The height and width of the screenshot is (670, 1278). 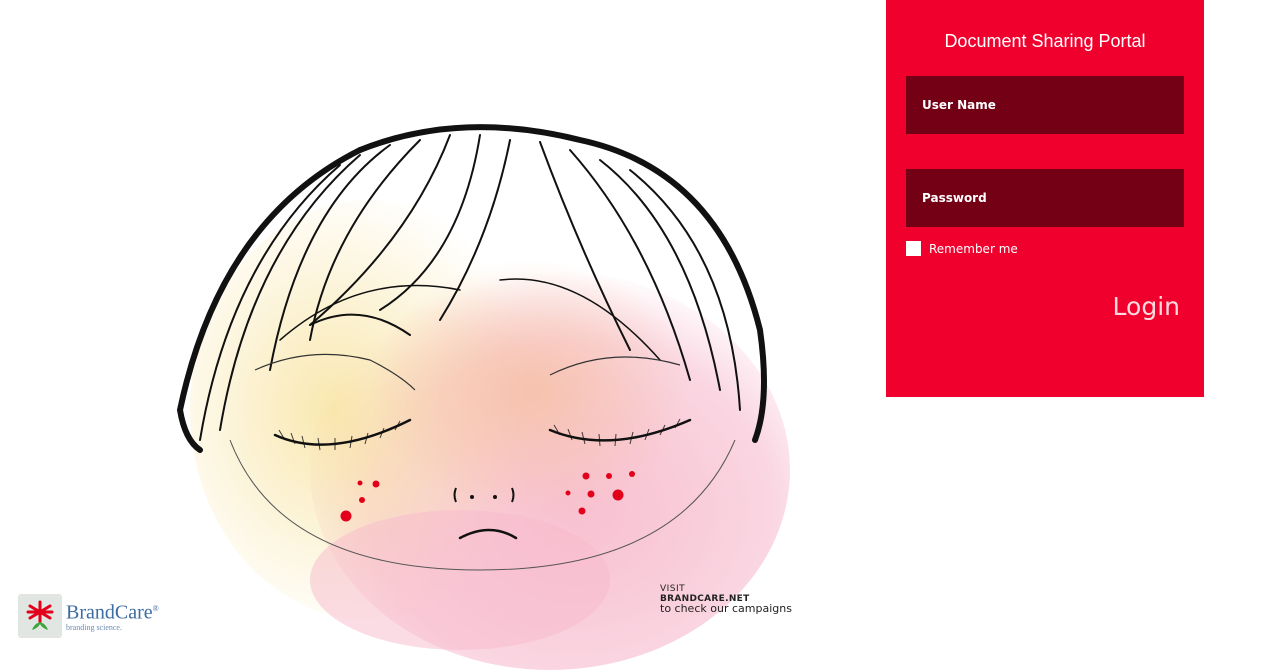 What do you see at coordinates (673, 589) in the screenshot?
I see `campaign-visit-label: VISIT` at bounding box center [673, 589].